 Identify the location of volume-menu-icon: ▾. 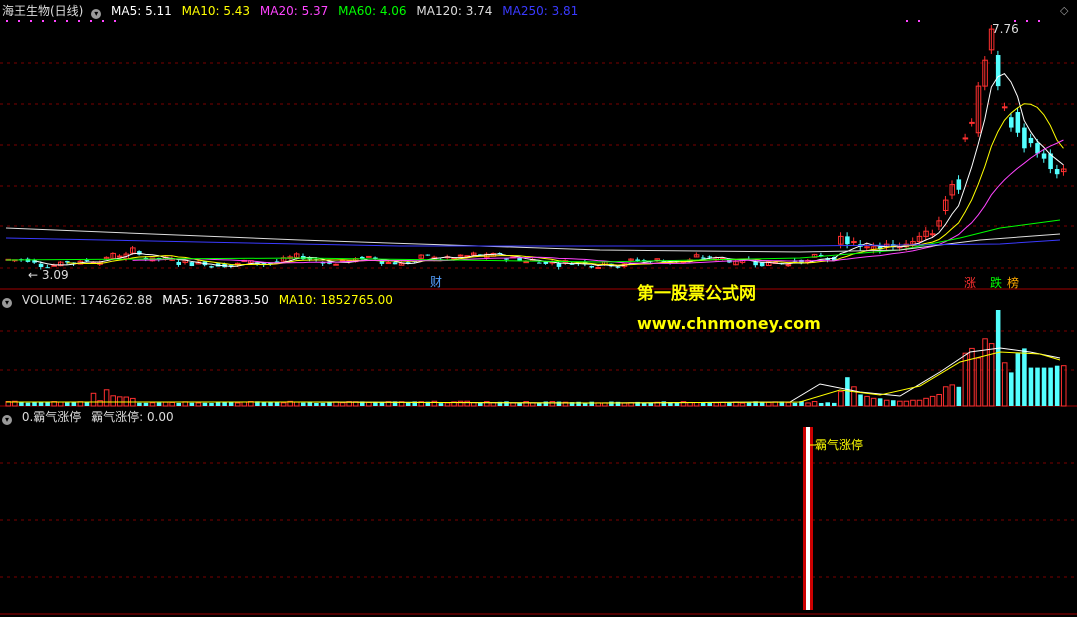
(7, 303).